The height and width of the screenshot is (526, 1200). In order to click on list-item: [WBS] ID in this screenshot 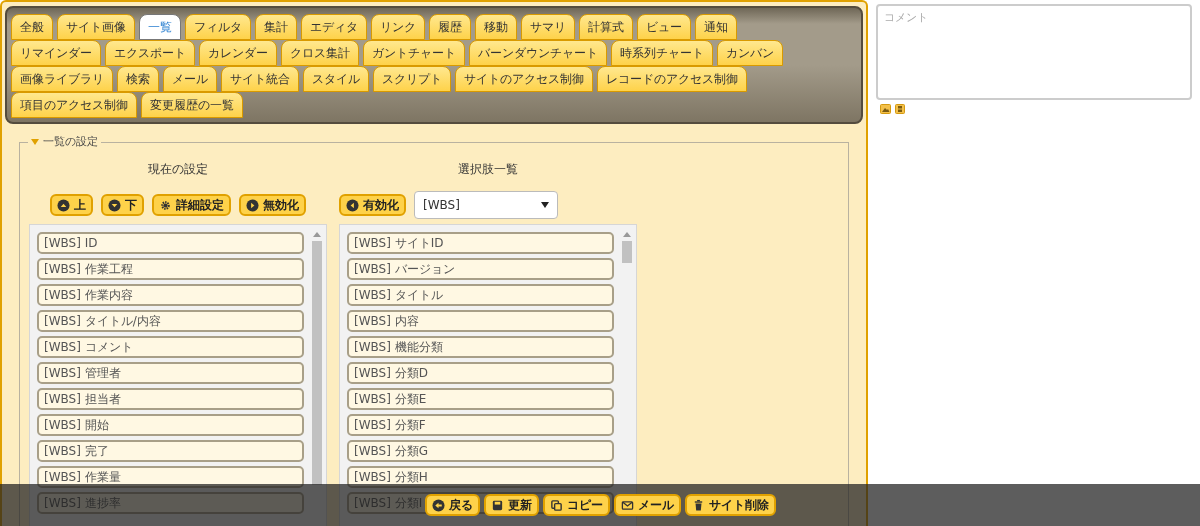, I will do `click(170, 243)`.